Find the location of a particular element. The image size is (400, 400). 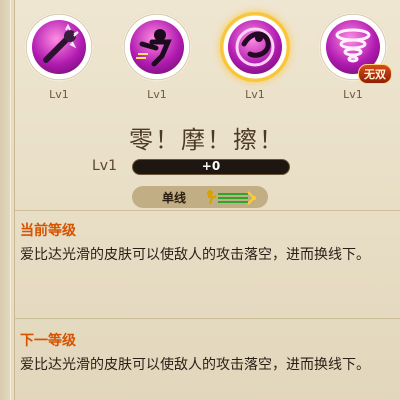

wushuang-badge: 无双 is located at coordinates (375, 74).